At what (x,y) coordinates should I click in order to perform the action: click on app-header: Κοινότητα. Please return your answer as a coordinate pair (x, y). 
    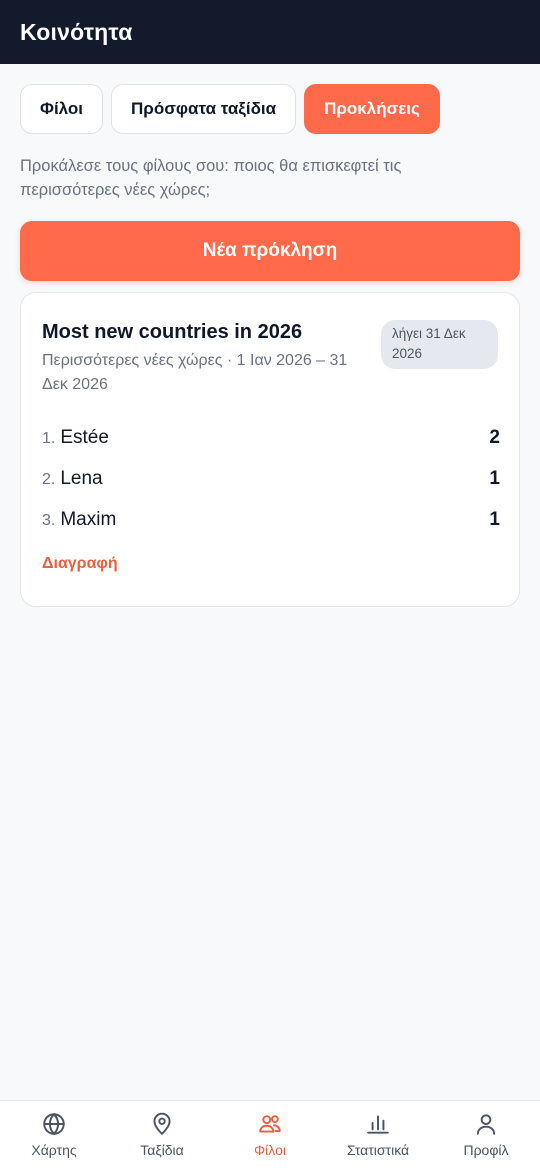
    Looking at the image, I should click on (270, 32).